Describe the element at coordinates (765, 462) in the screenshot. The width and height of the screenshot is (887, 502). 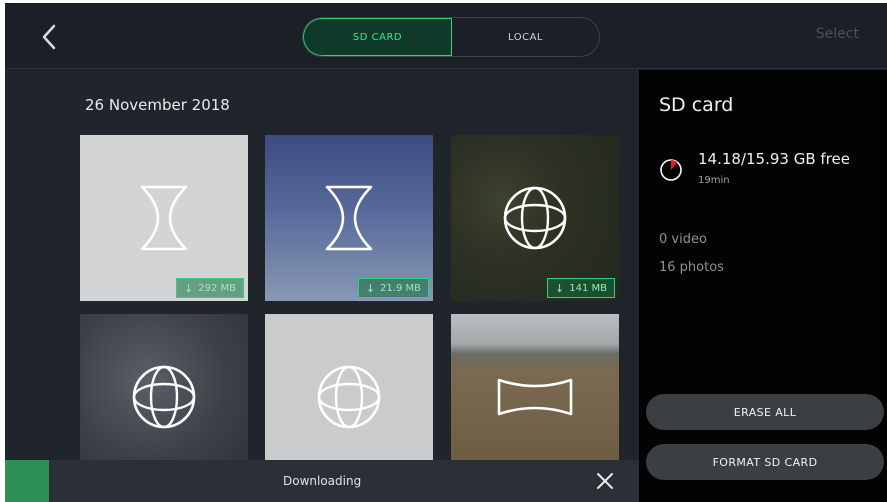
I see `format-sd-card-button: FORMAT SD CARD` at that location.